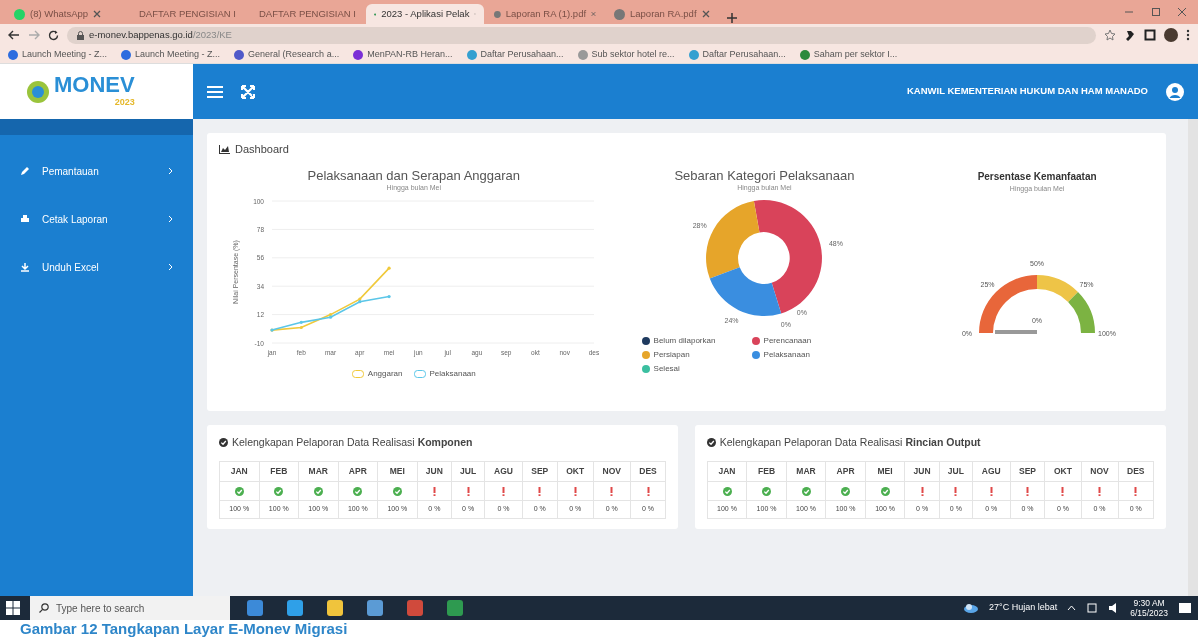 The image size is (1198, 637). Describe the element at coordinates (696, 355) in the screenshot. I see `legend-item: Persiapan` at that location.